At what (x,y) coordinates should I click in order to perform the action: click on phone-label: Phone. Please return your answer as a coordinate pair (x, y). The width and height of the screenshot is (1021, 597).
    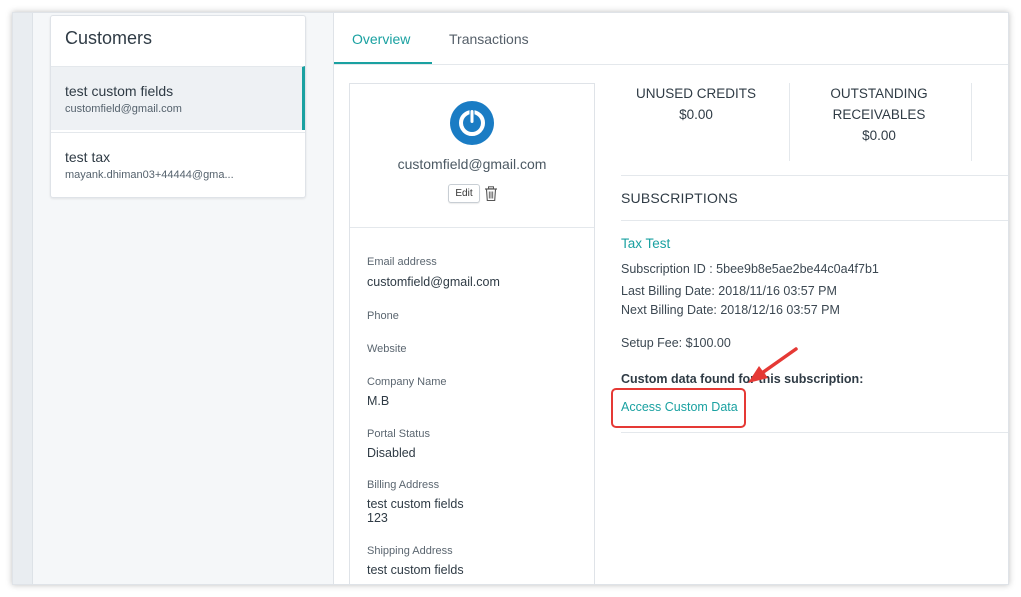
    Looking at the image, I should click on (383, 316).